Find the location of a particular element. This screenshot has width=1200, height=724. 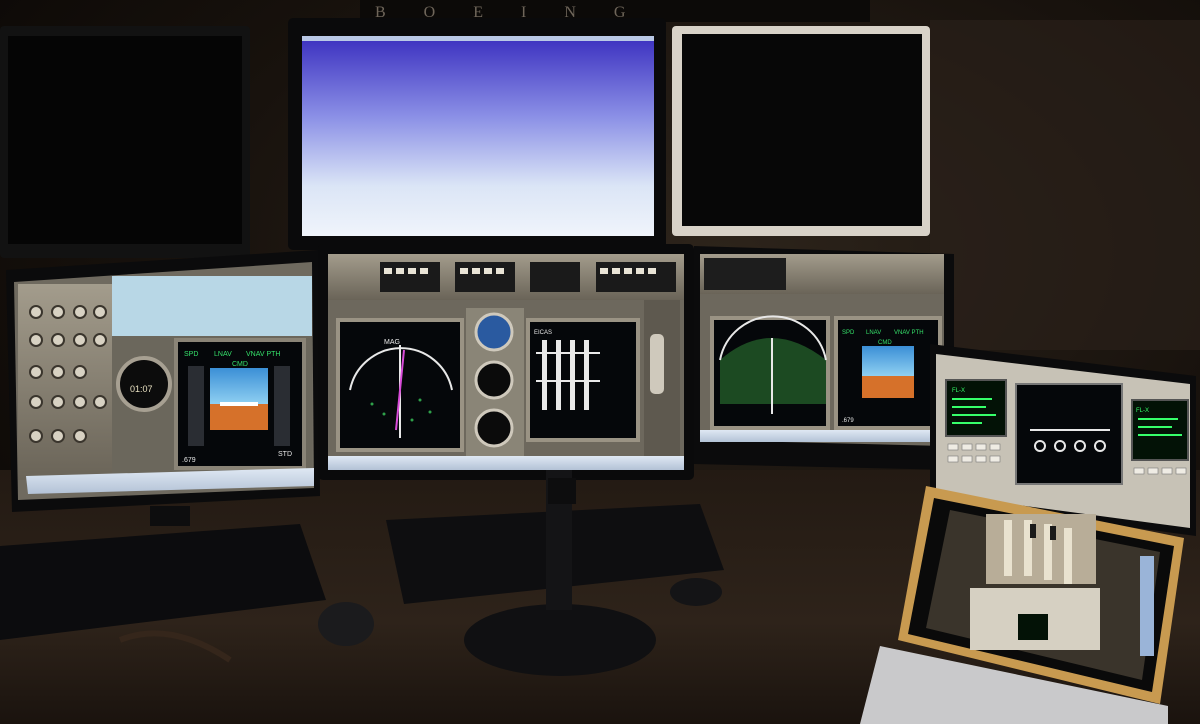

monitor-top-center is located at coordinates (477, 134).